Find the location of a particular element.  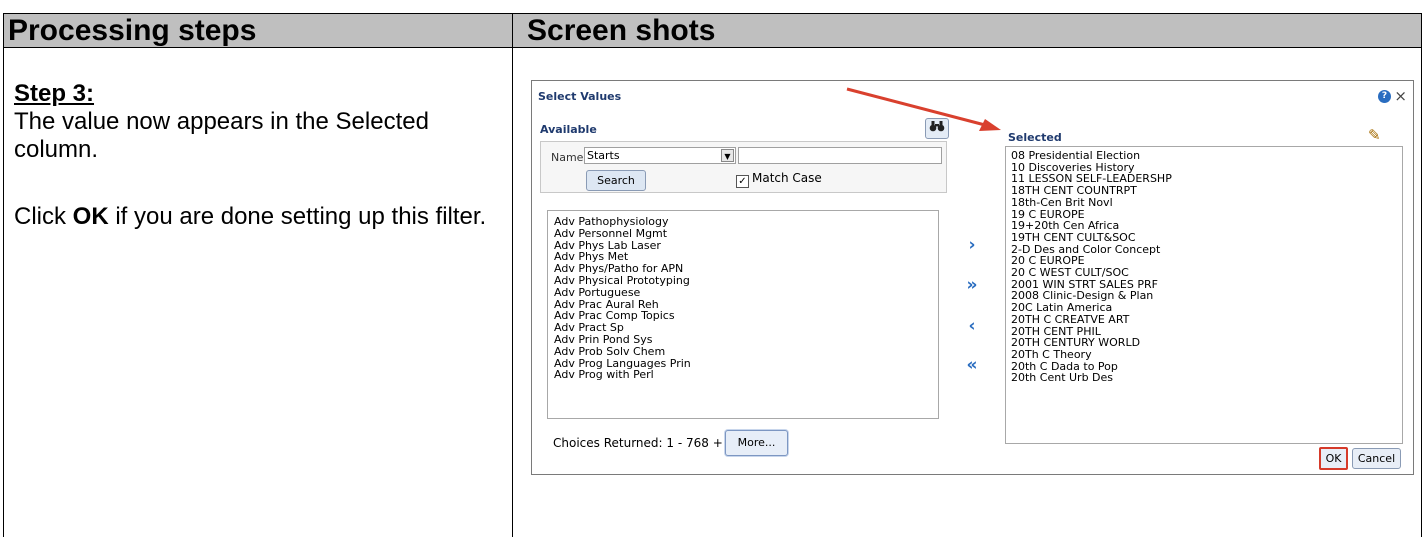

remove-icon: ‹ is located at coordinates (972, 326).